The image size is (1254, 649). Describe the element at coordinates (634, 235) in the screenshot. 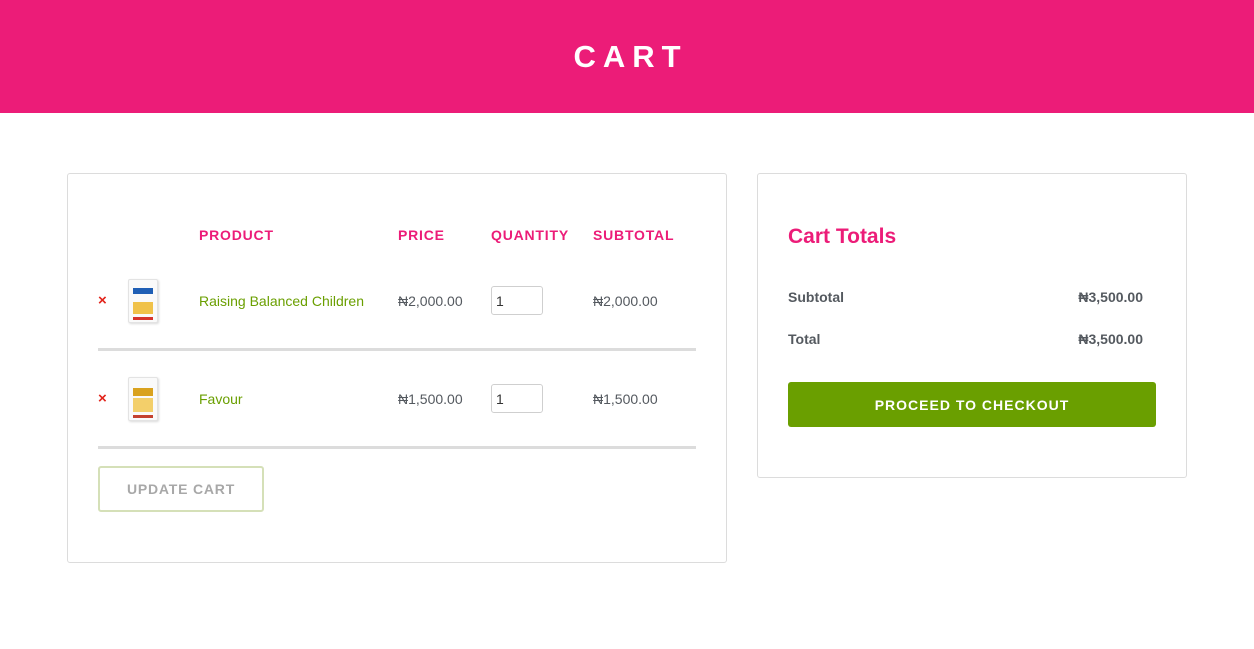

I see `header-subtotal: SUBTOTAL` at that location.